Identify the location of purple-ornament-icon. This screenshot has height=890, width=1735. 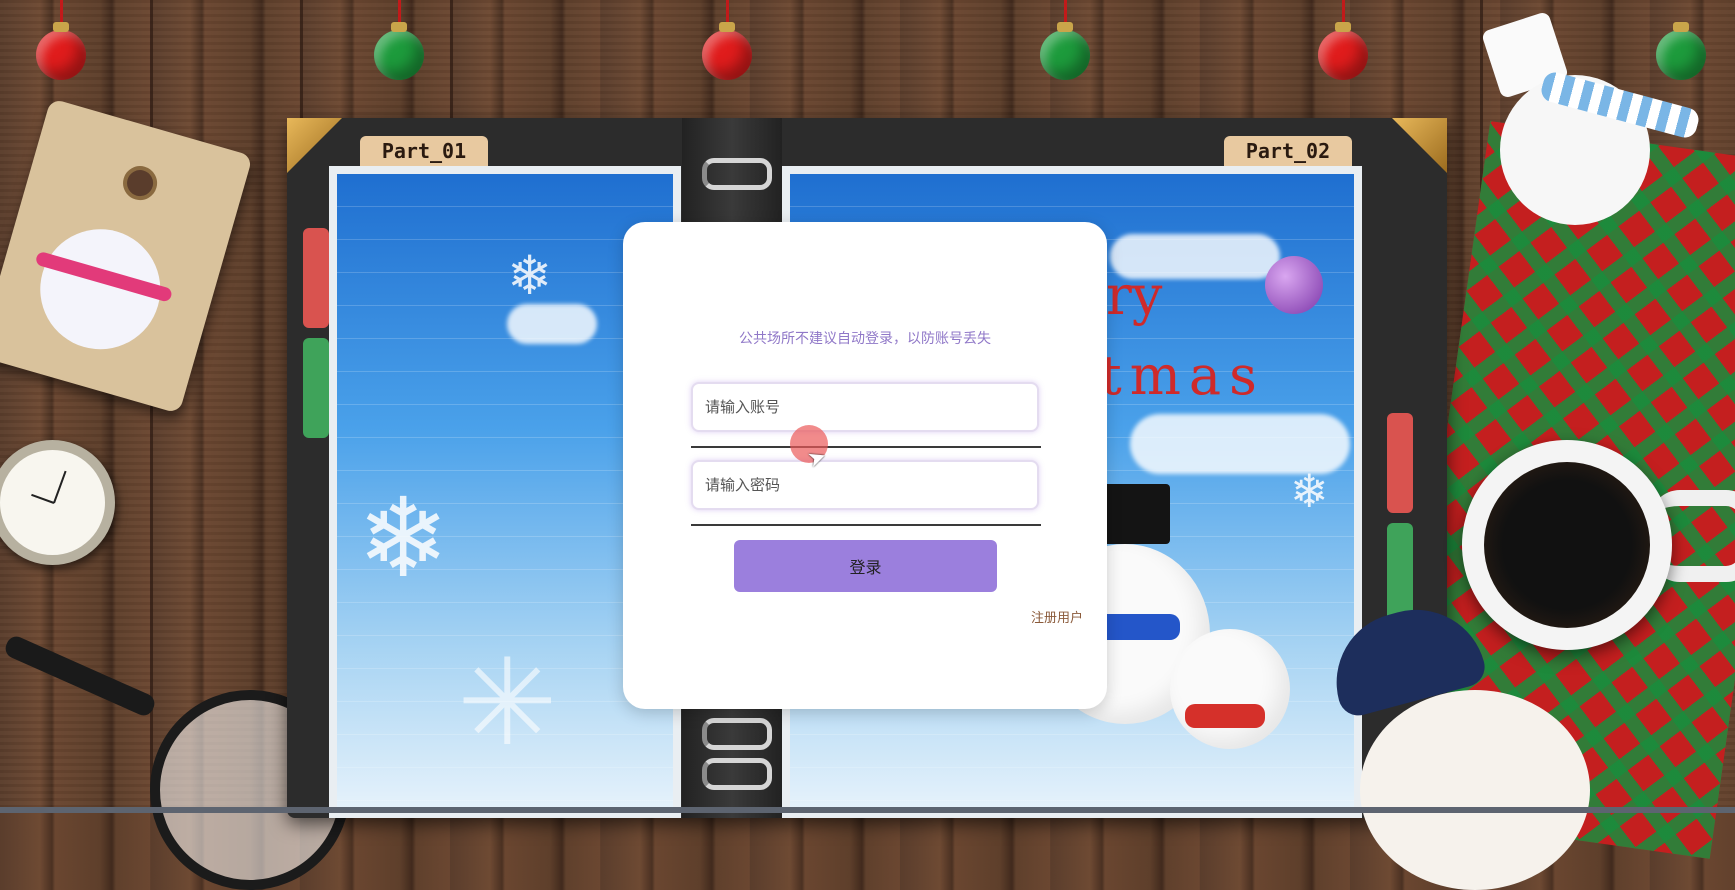
(1294, 285).